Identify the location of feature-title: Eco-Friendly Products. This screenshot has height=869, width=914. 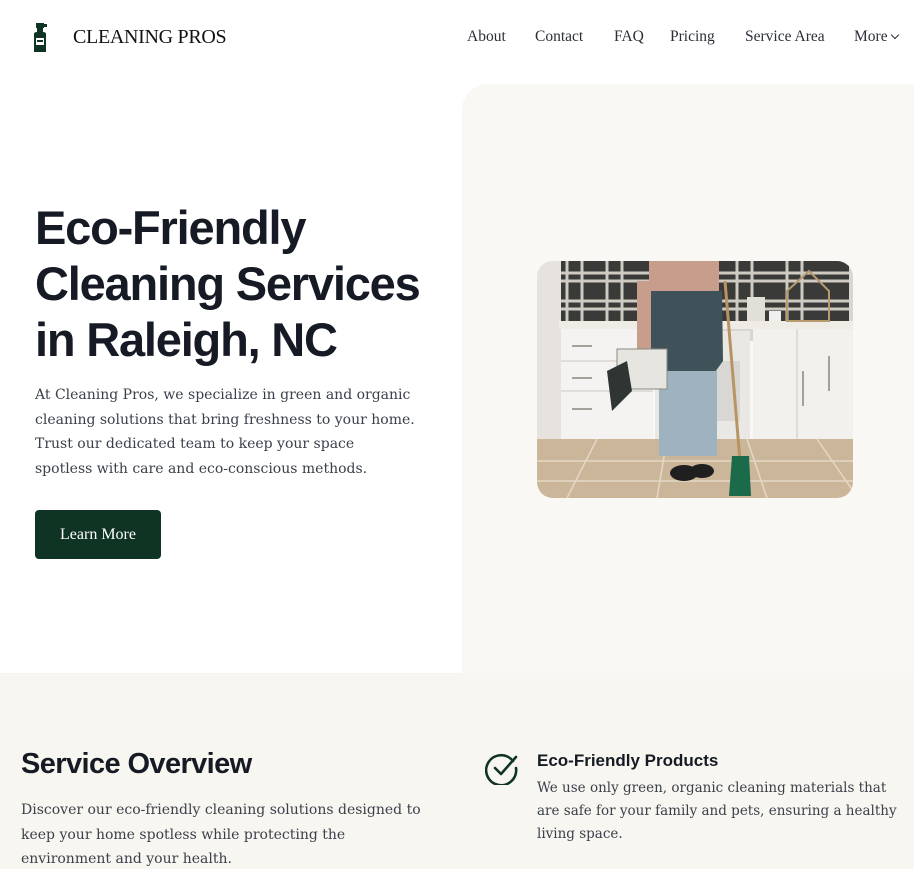
(628, 760).